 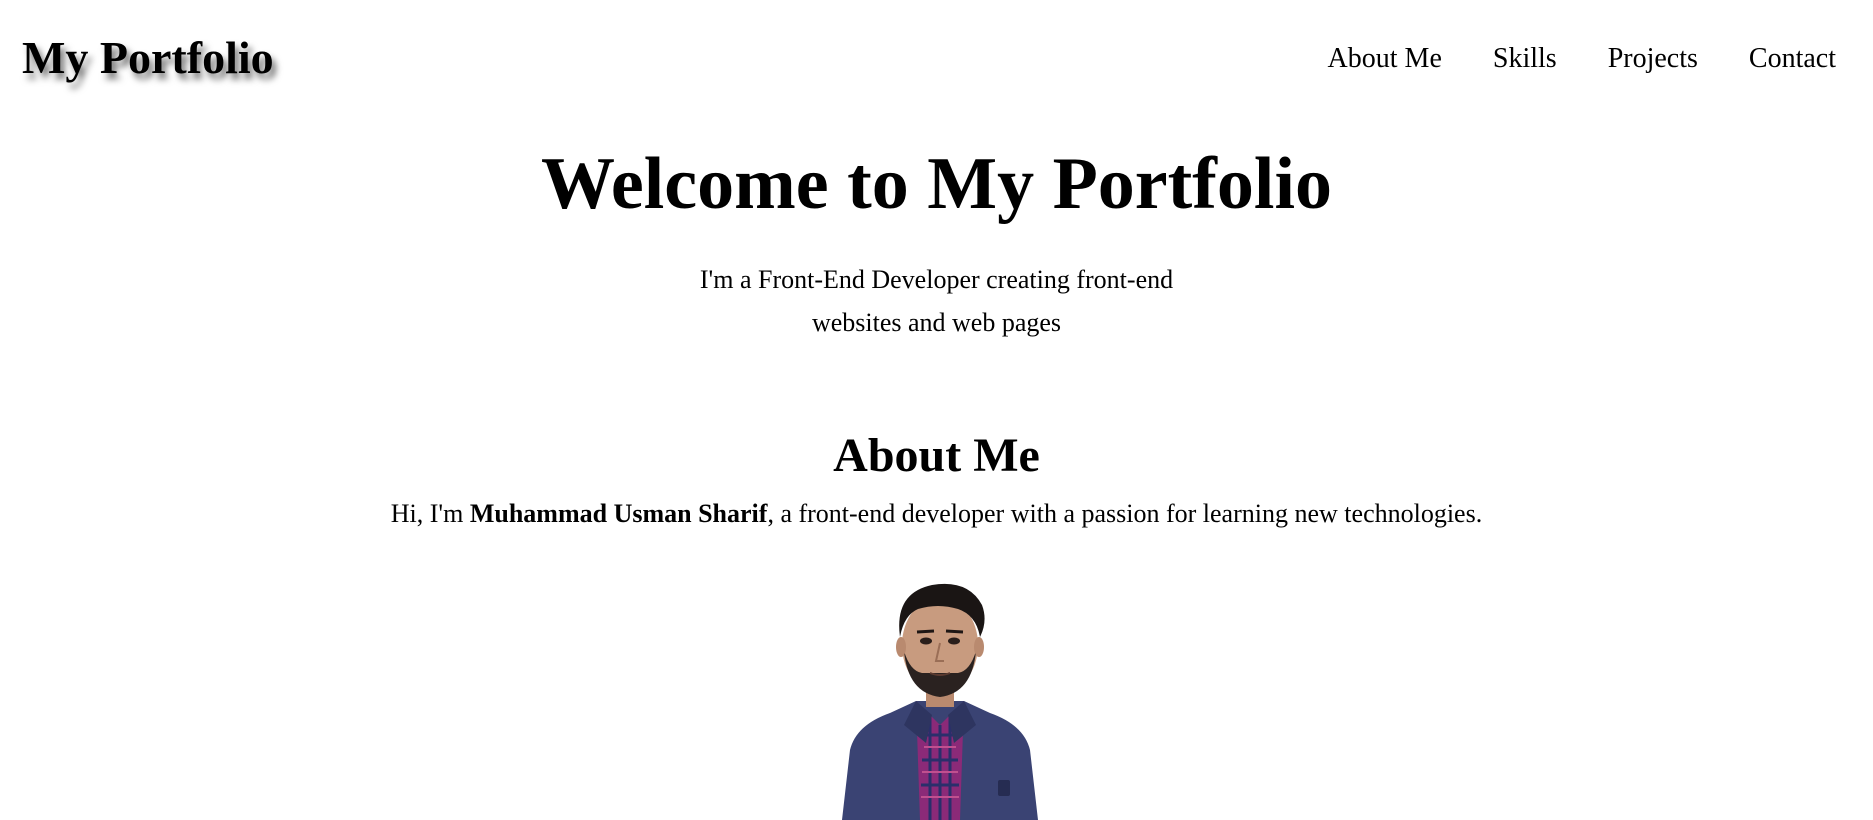 What do you see at coordinates (1653, 59) in the screenshot?
I see `nav-projects: Projects` at bounding box center [1653, 59].